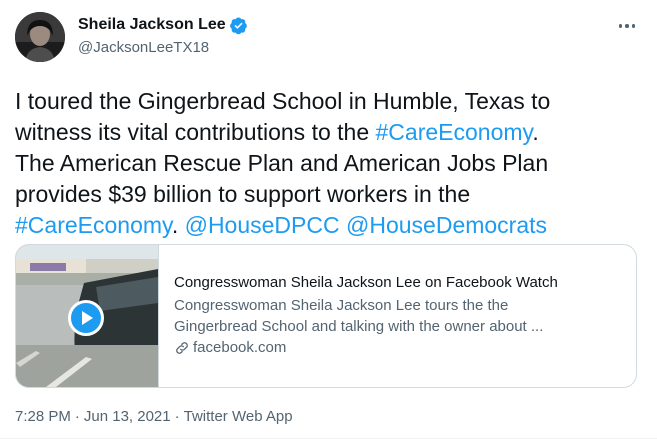  Describe the element at coordinates (178, 225) in the screenshot. I see `tweet-line-5-mid: .` at that location.